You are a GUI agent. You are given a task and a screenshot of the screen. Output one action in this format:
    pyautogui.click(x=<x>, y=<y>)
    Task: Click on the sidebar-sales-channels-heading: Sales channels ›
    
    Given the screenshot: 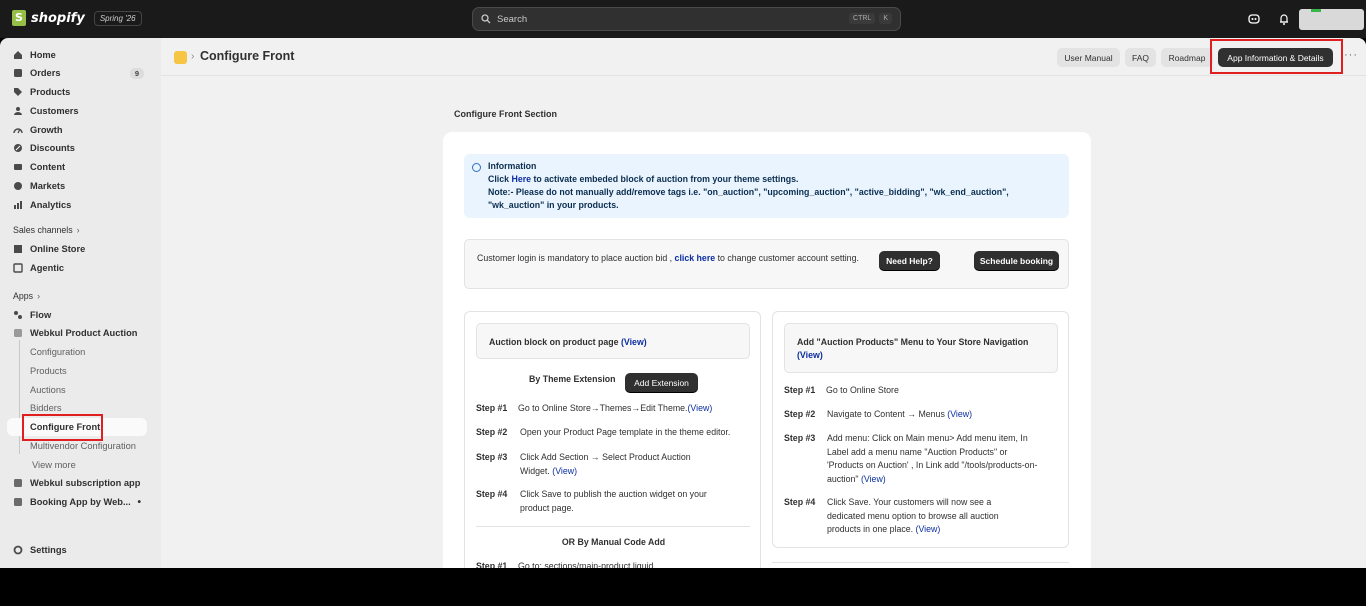 What is the action you would take?
    pyautogui.click(x=75, y=230)
    